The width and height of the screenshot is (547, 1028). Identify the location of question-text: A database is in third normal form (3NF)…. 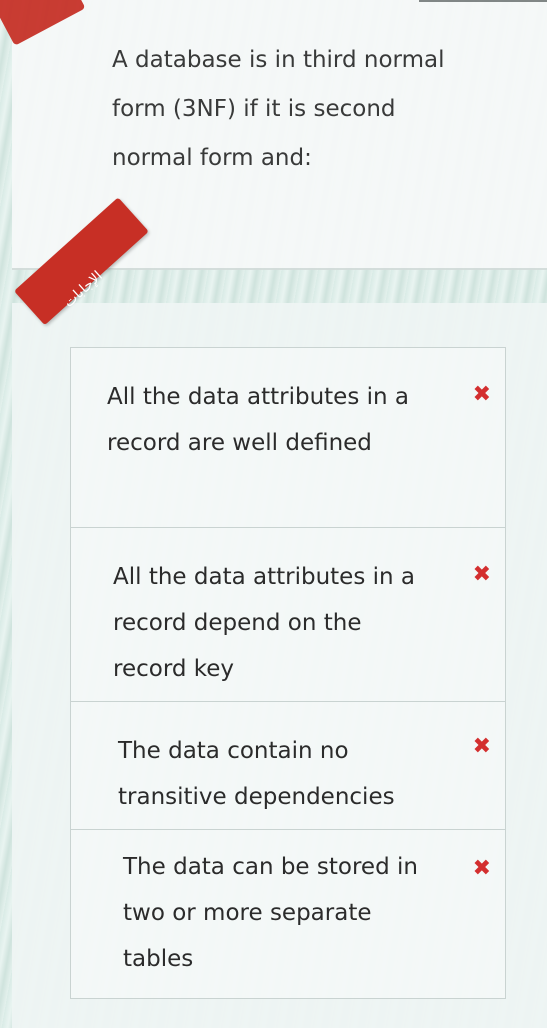
(278, 109).